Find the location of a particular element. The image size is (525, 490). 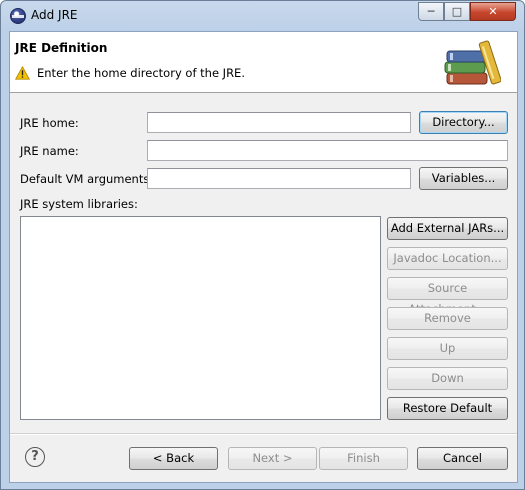

jre-name-input is located at coordinates (327, 150).